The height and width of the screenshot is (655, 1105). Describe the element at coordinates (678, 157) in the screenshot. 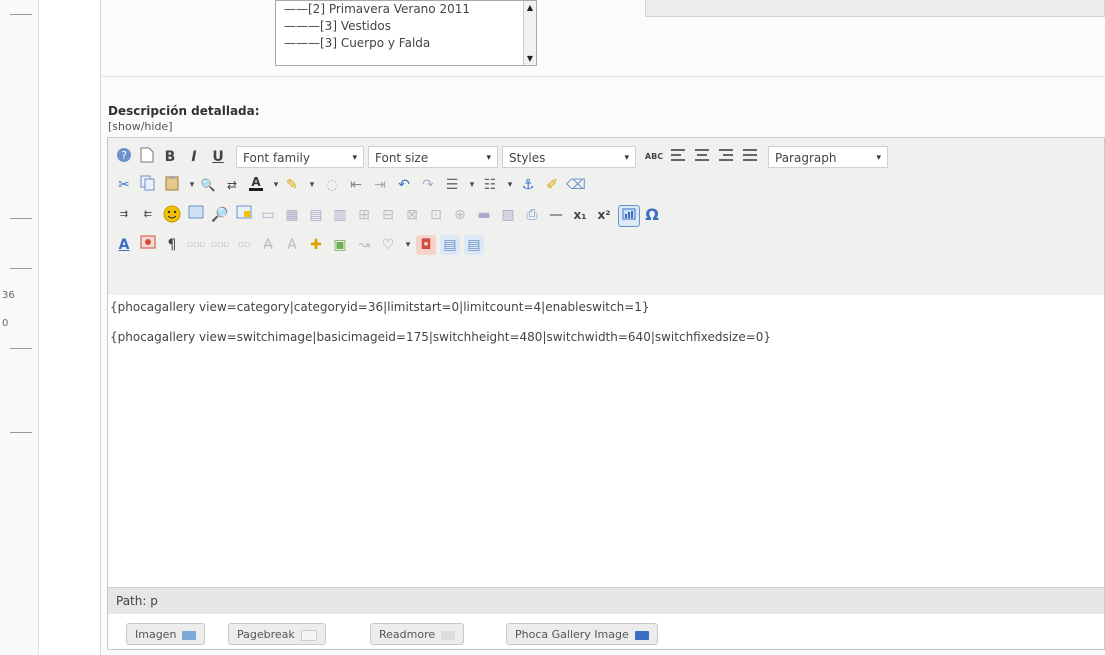

I see `align-left-icon` at that location.